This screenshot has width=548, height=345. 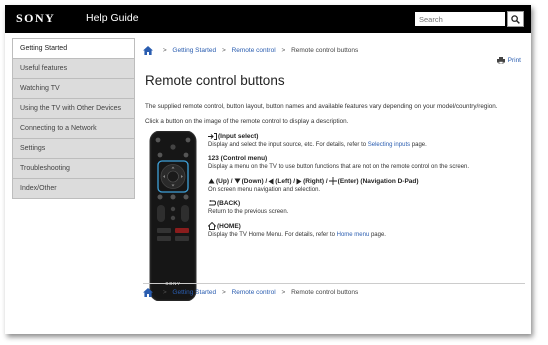 I want to click on down-arrow-icon, so click(x=237, y=181).